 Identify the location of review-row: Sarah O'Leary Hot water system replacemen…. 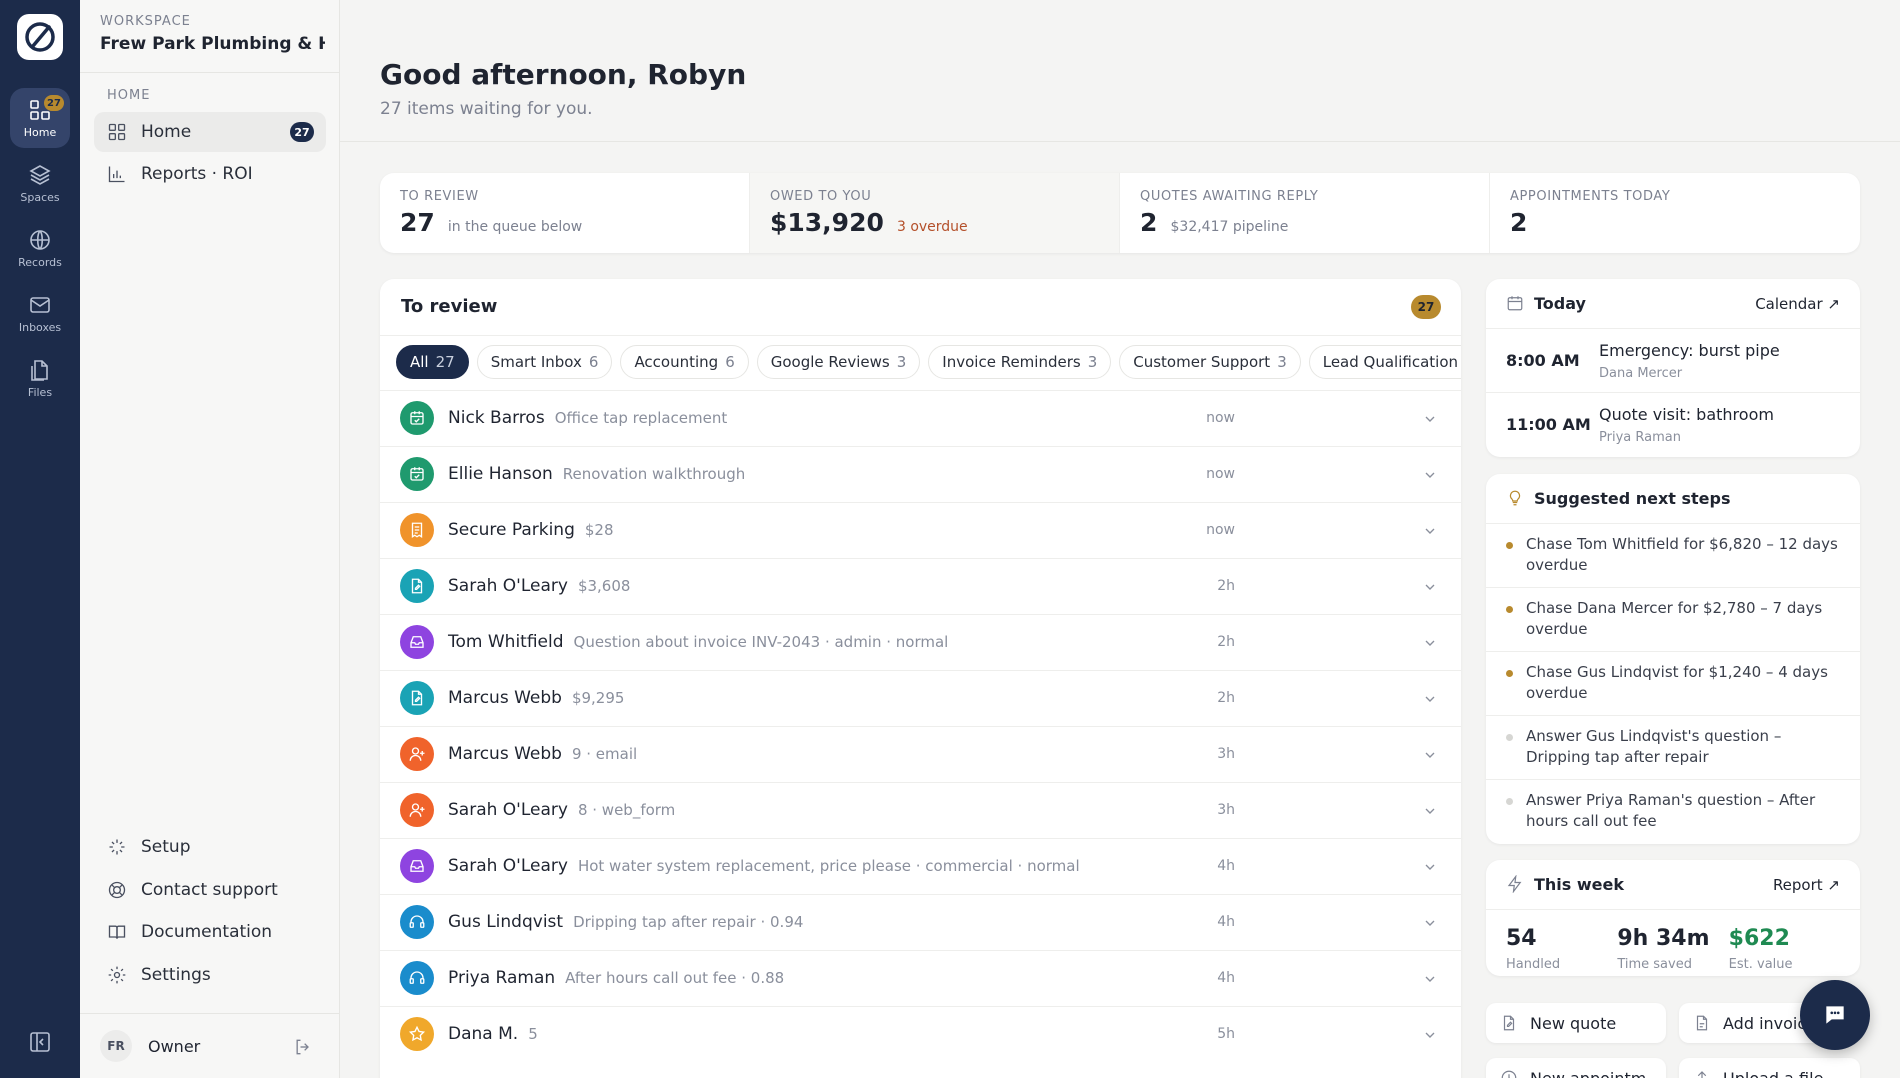
(920, 866).